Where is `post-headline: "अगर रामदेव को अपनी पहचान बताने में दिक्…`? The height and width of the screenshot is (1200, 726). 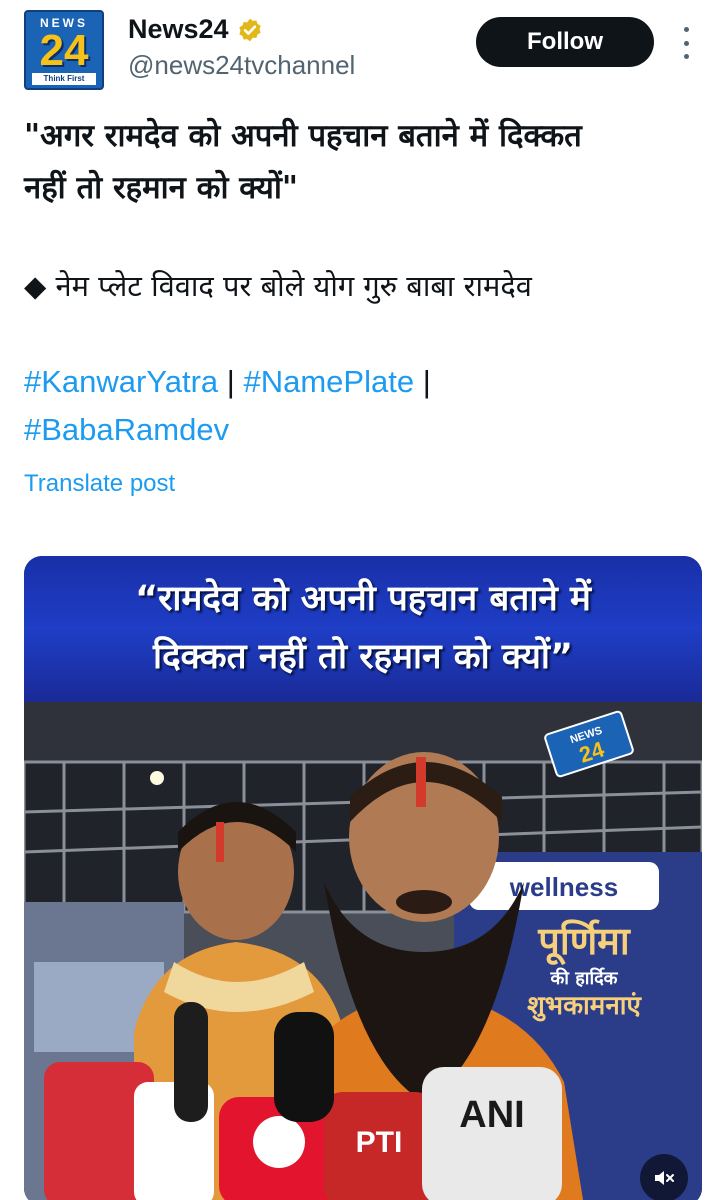
post-headline: "अगर रामदेव को अपनी पहचान बताने में दिक्… is located at coordinates (364, 162).